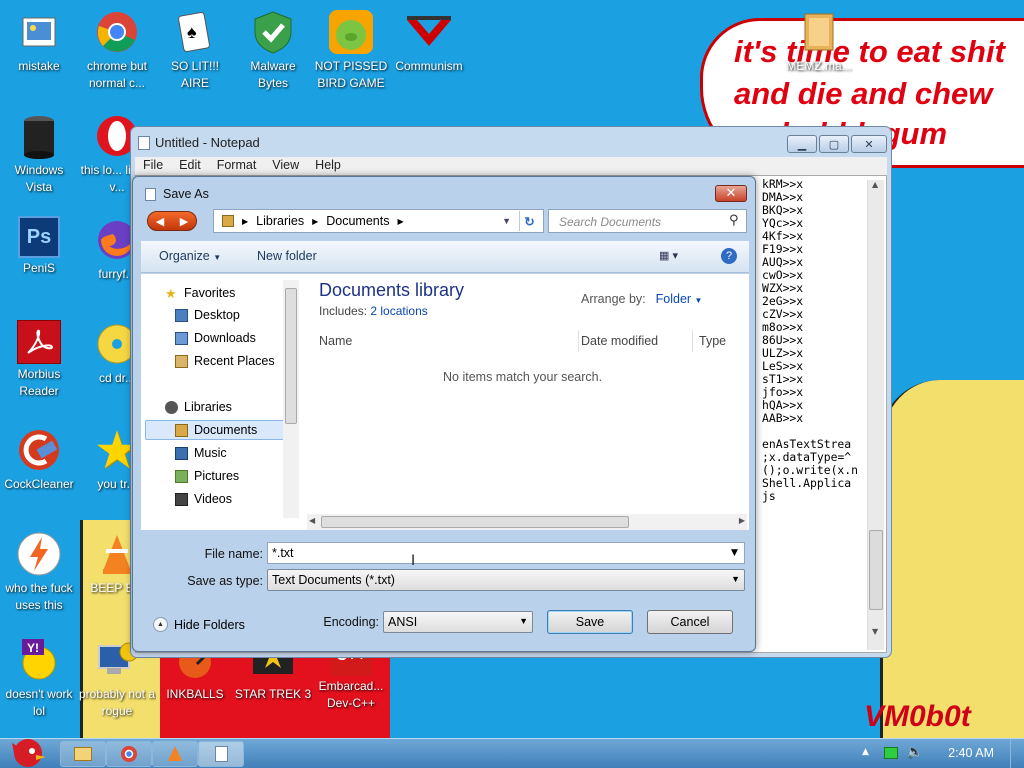 The image size is (1024, 768). I want to click on desktop-icon-communism: Communism, so click(429, 41).